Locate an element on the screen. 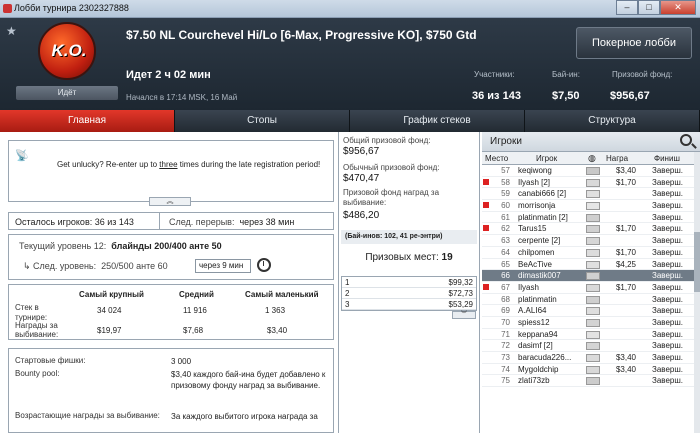 This screenshot has height=433, width=700. tab-stops: Стопы is located at coordinates (262, 121).